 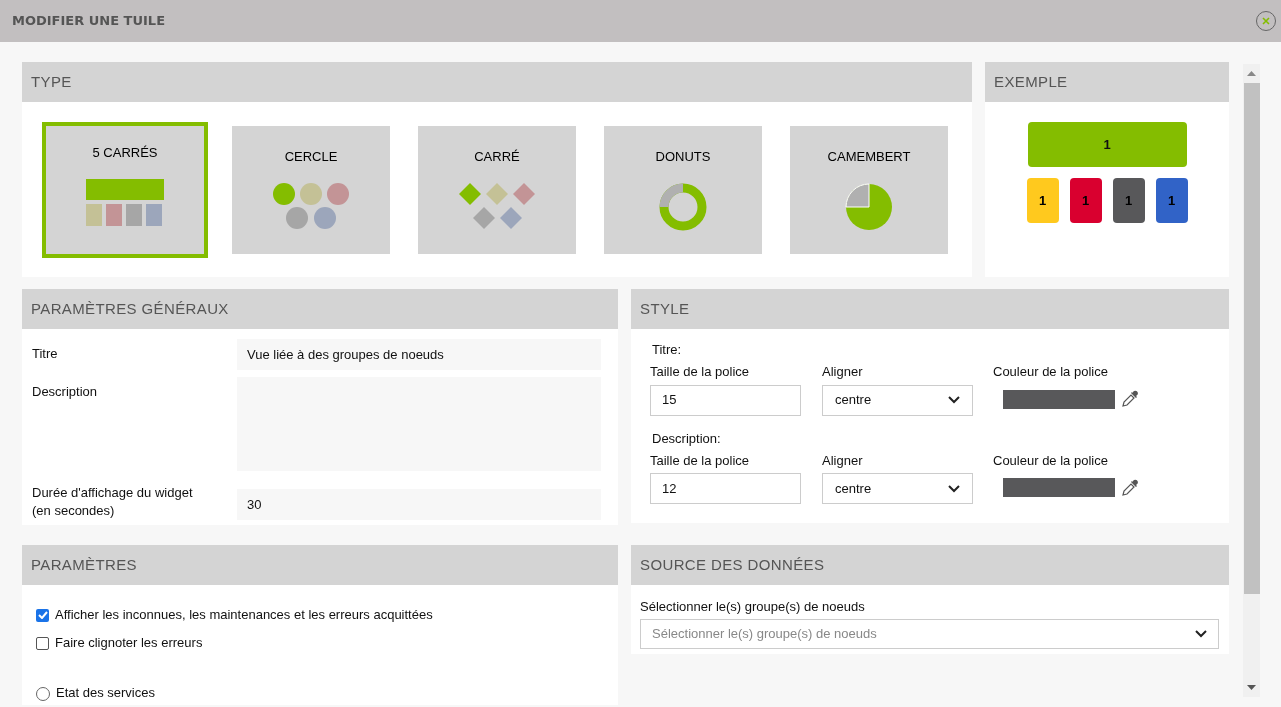 I want to click on text-input-field: Vue liée à des groupes de noeuds, so click(x=419, y=354).